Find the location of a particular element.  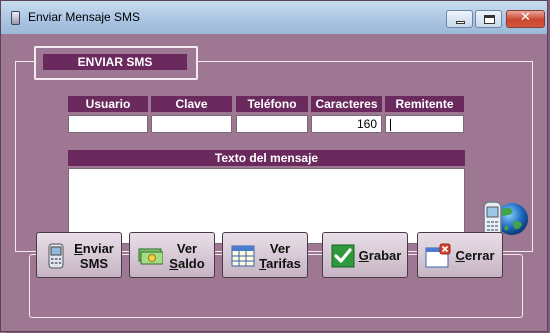

caracteres-label: Caracteres is located at coordinates (346, 104).